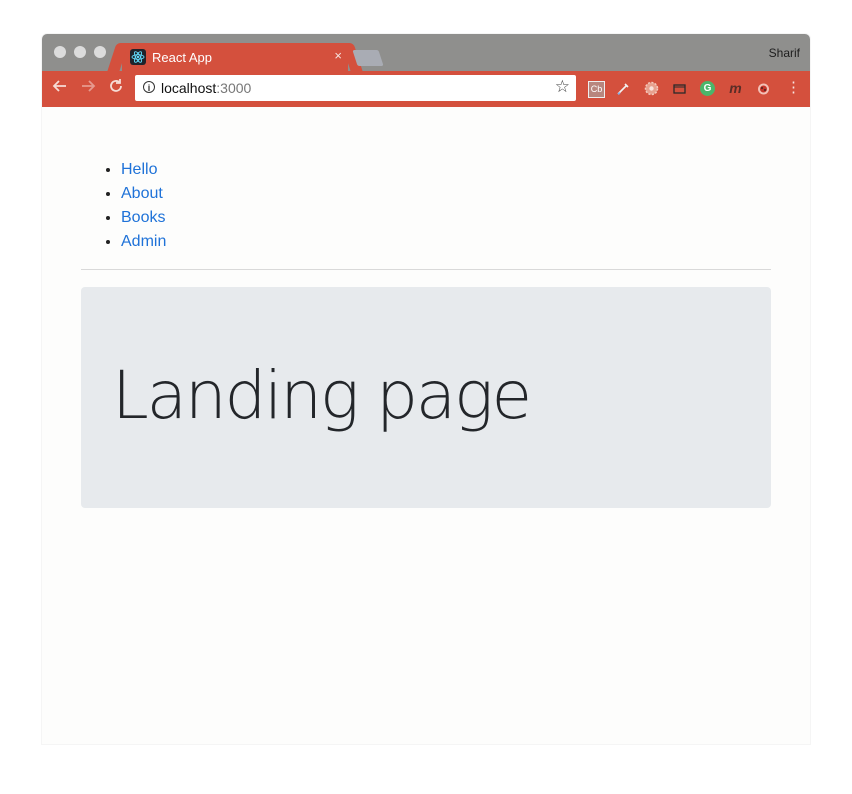 This screenshot has width=852, height=794. What do you see at coordinates (338, 55) in the screenshot?
I see `tab-close-icon: ×` at bounding box center [338, 55].